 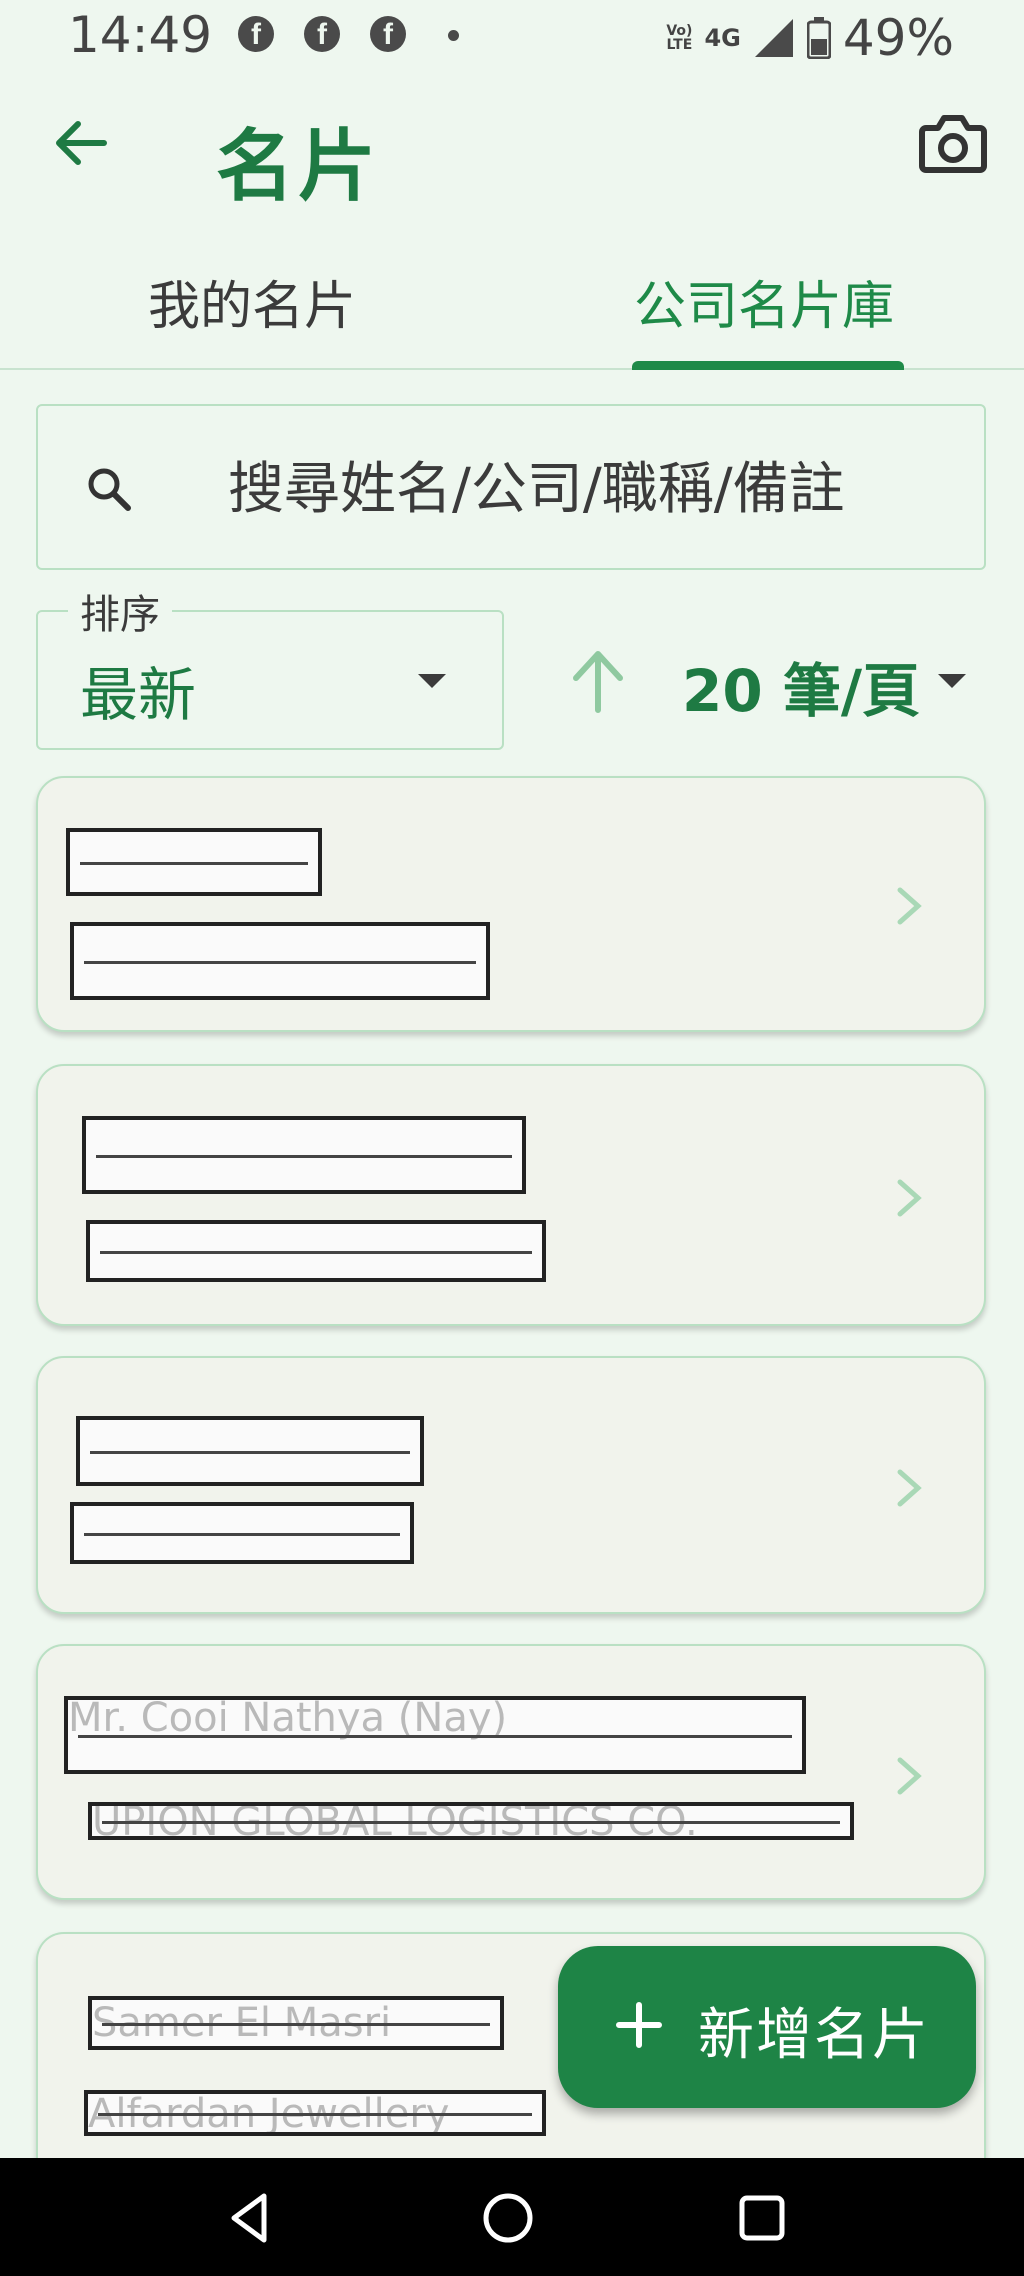 What do you see at coordinates (762, 2218) in the screenshot?
I see `nav-recents-icon` at bounding box center [762, 2218].